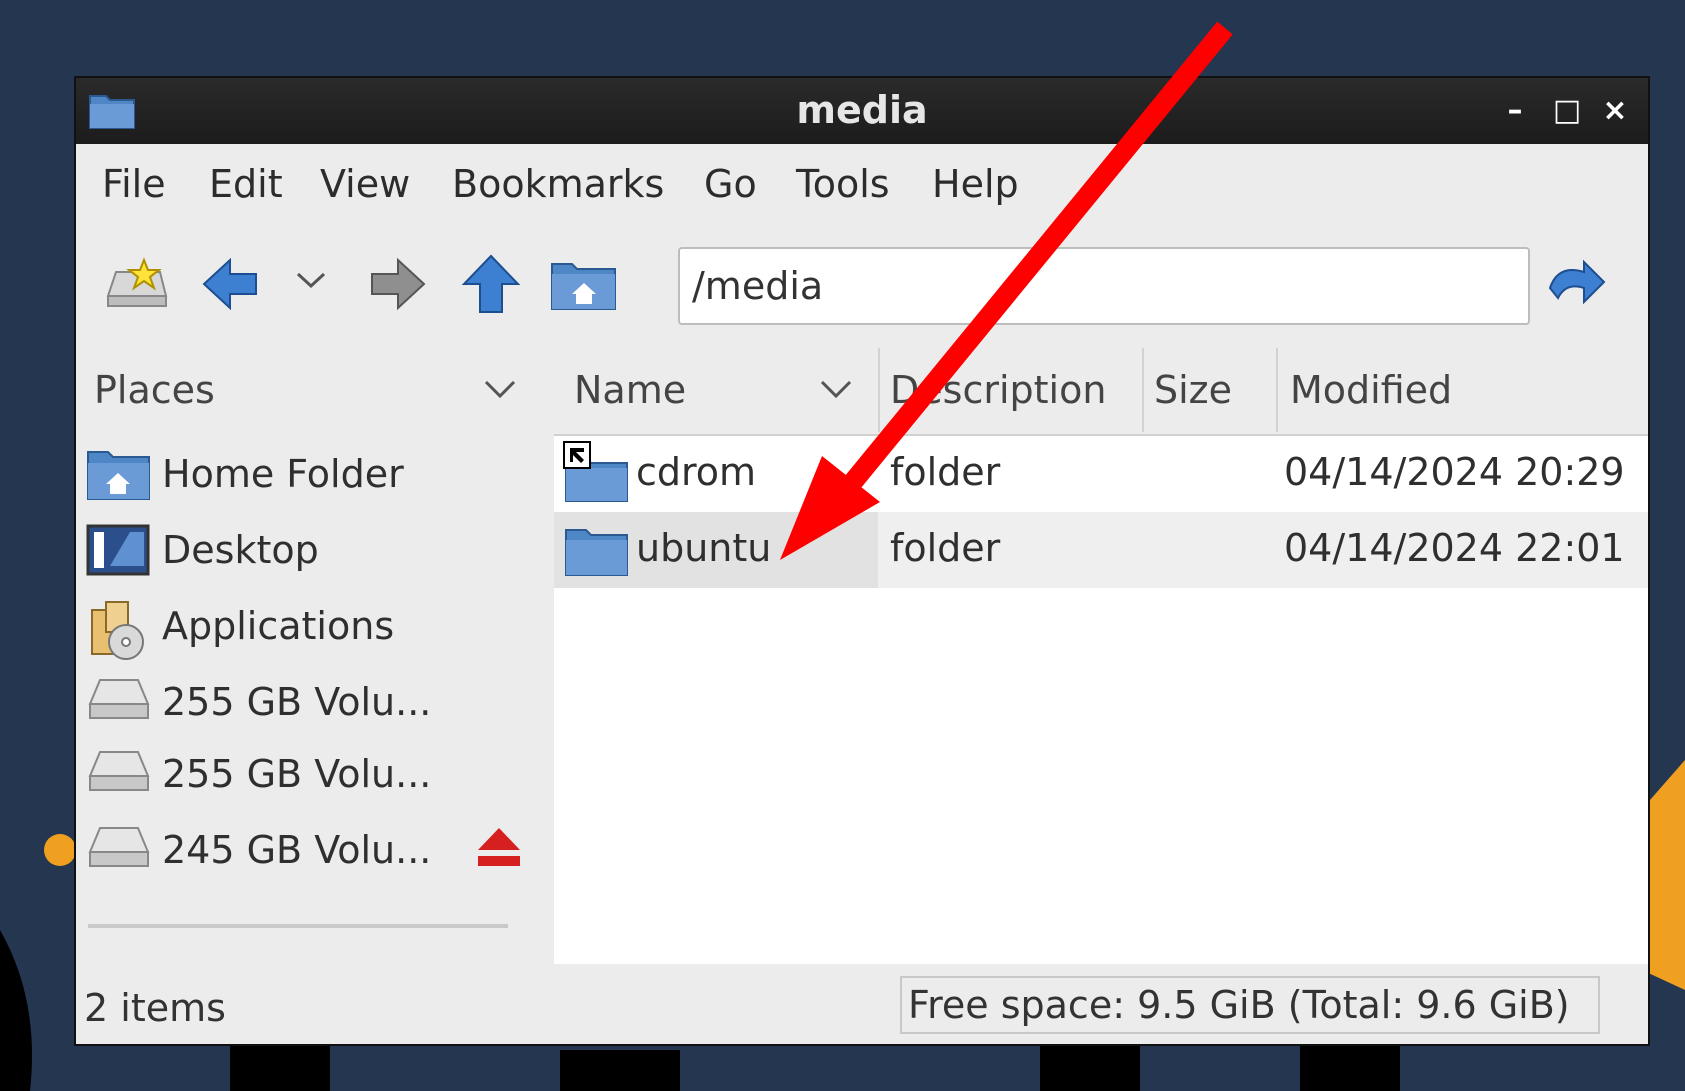  I want to click on free-space: Free space: 9.5 GiB (Total: 9.6 GiB), so click(1250, 1005).